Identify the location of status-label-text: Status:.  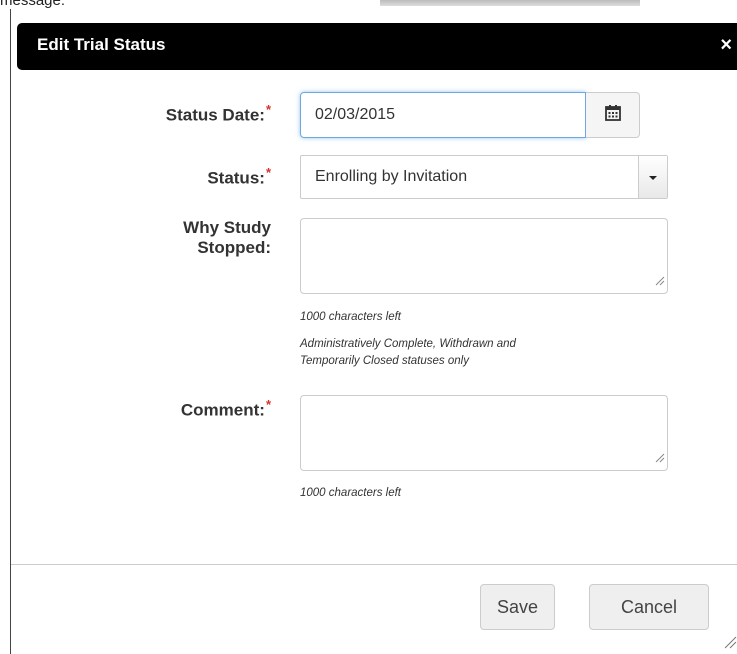
(236, 178).